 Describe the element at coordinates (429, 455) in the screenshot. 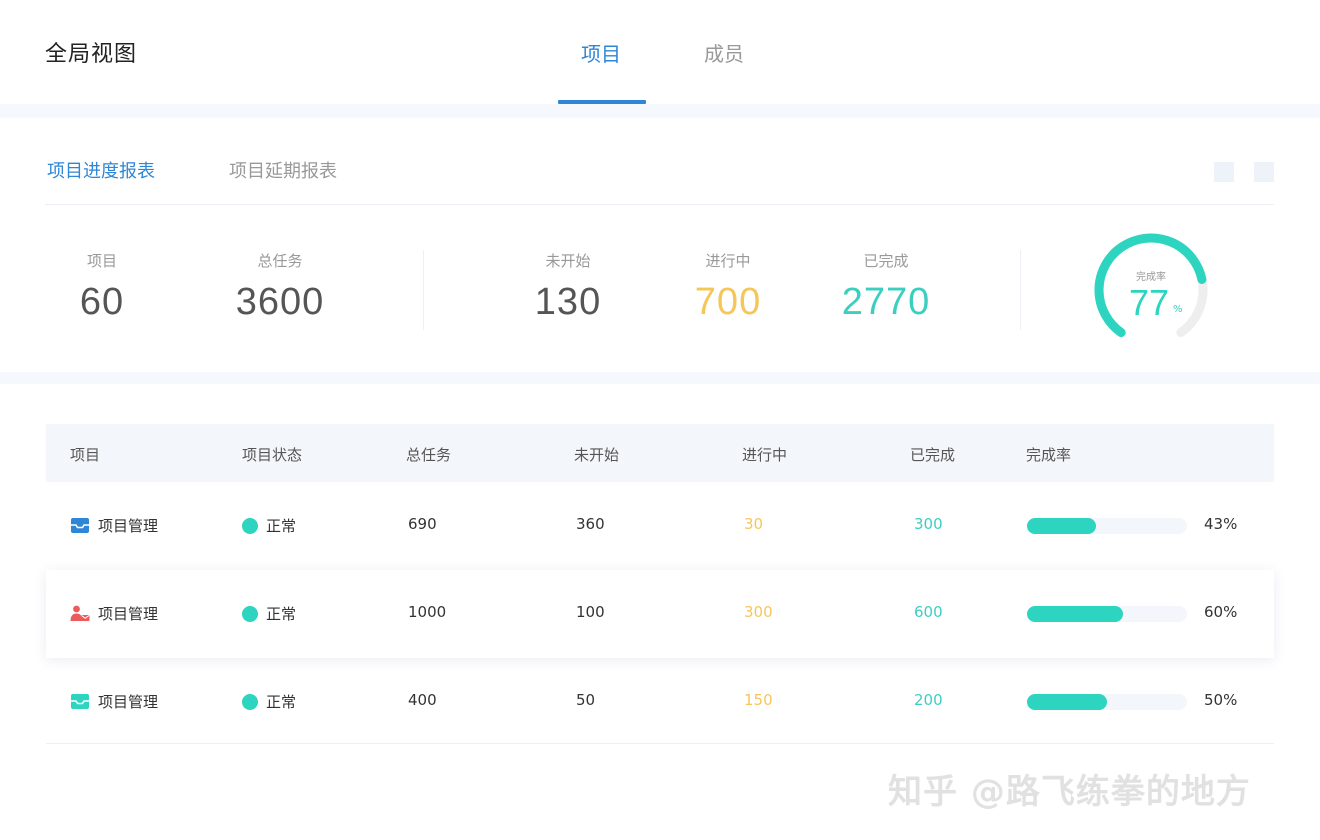

I see `column-header: 总任务` at that location.